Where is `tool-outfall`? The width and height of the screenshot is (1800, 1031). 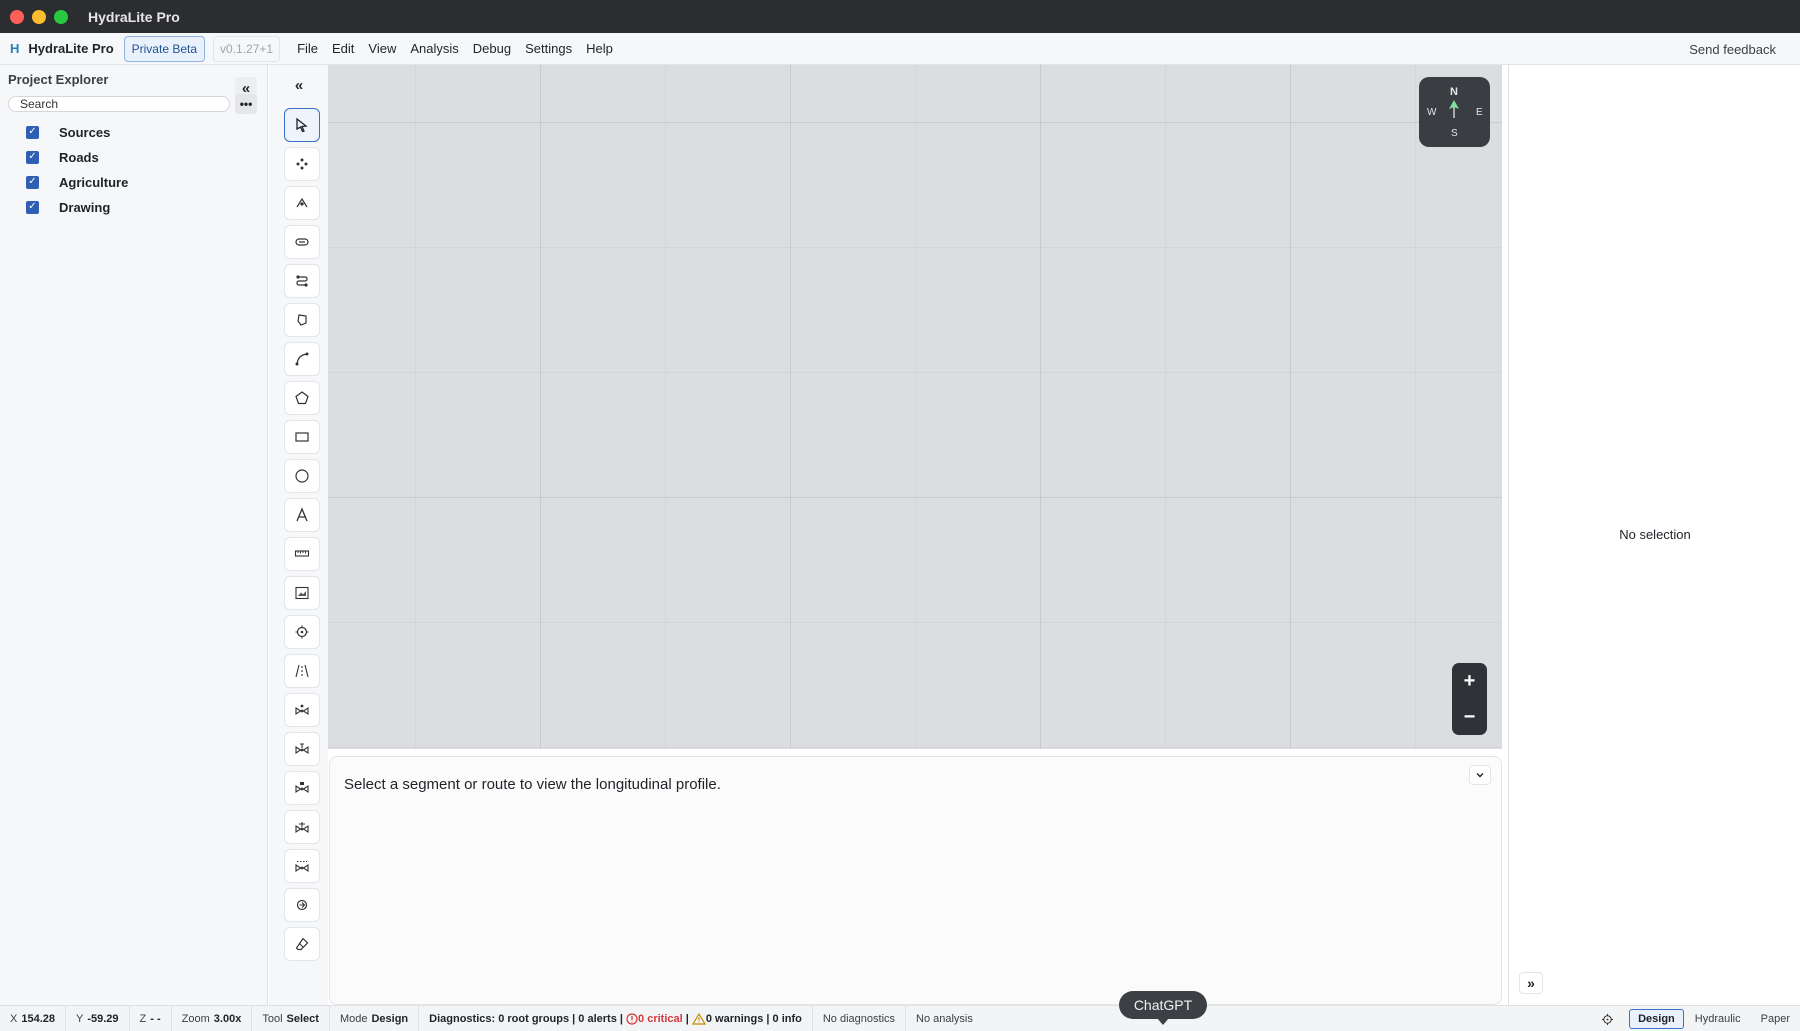
tool-outfall is located at coordinates (302, 905).